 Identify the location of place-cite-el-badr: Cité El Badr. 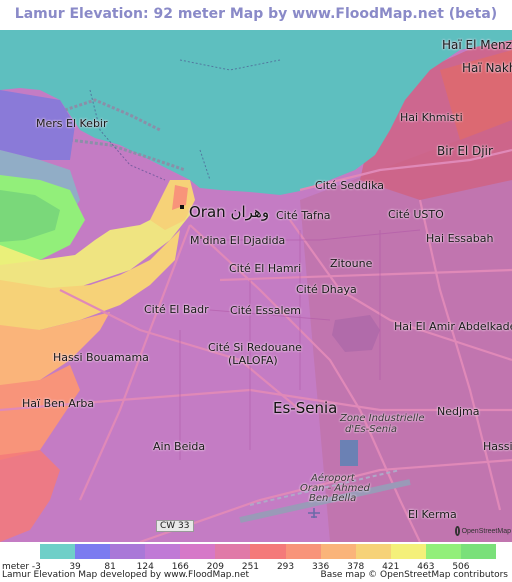
(176, 309).